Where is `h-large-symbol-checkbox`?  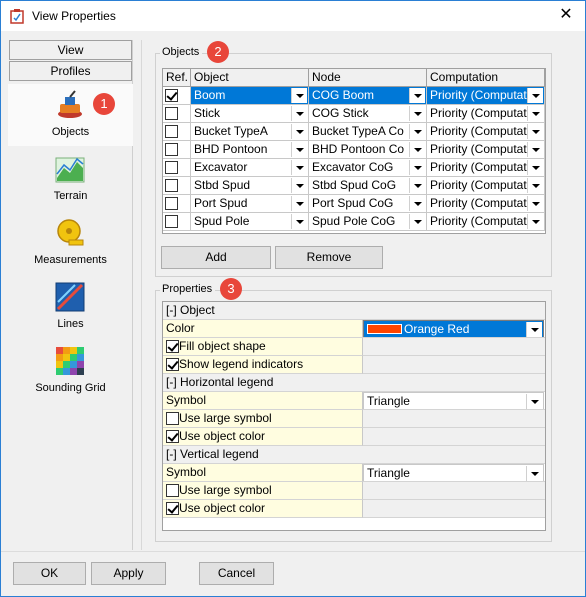
h-large-symbol-checkbox is located at coordinates (172, 418).